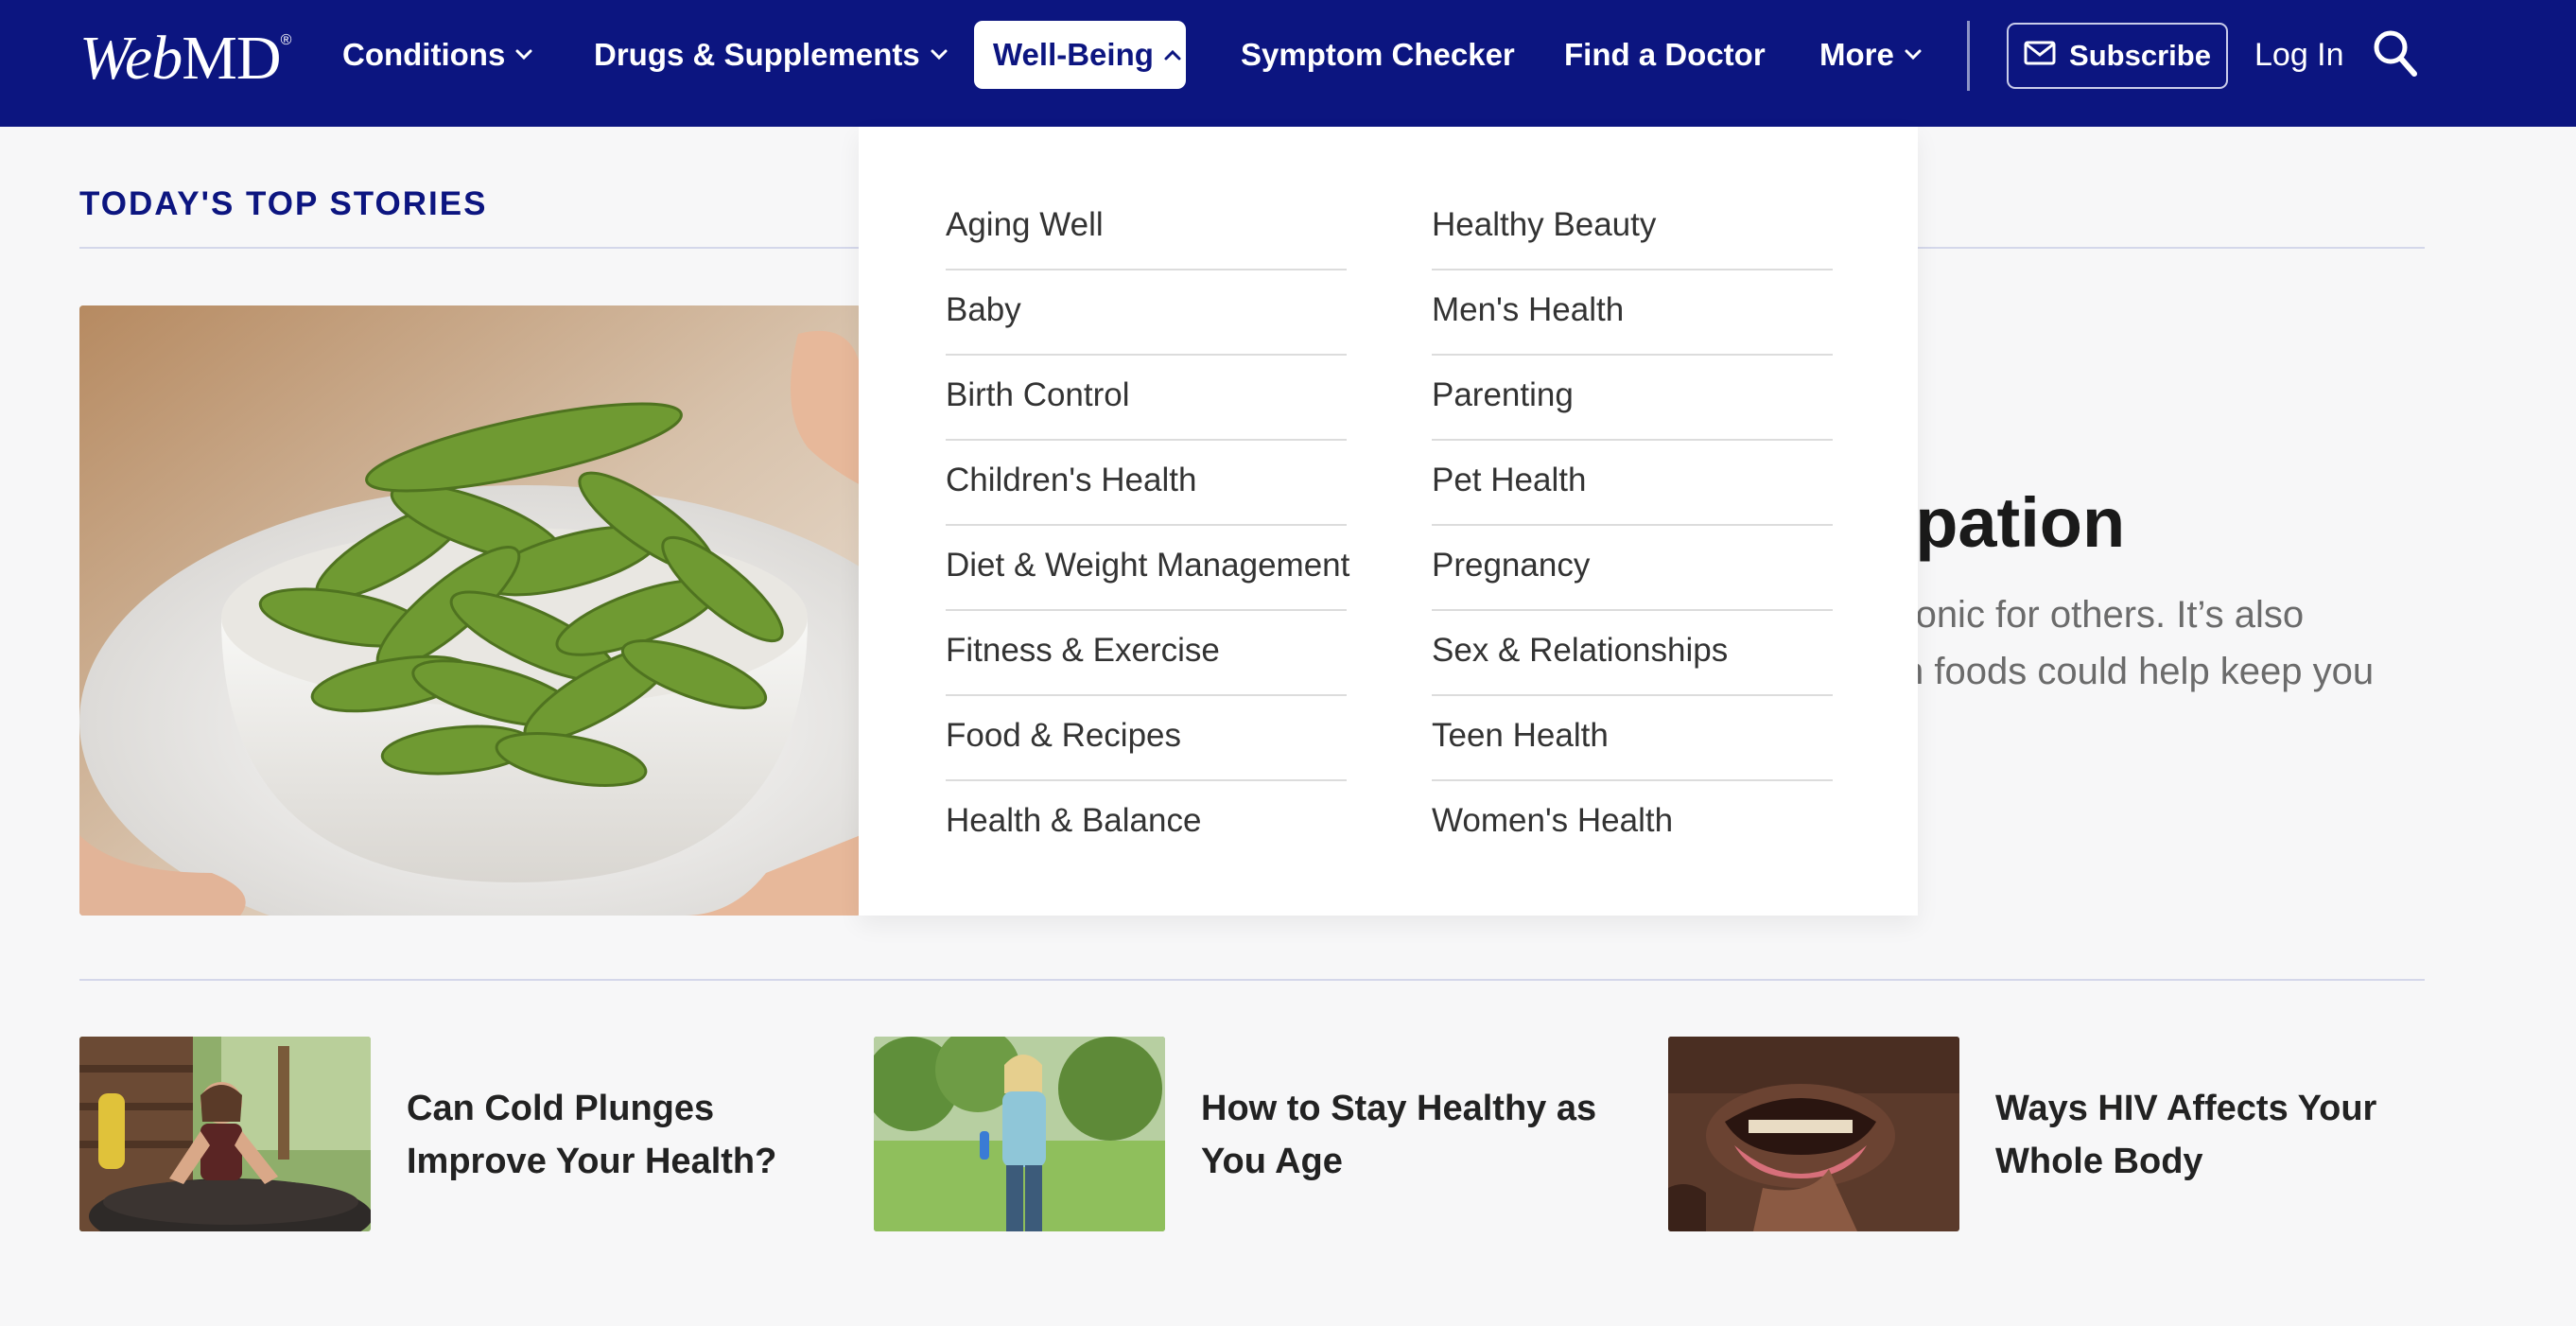 This screenshot has height=1326, width=2576. What do you see at coordinates (1968, 56) in the screenshot?
I see `nav-divider` at bounding box center [1968, 56].